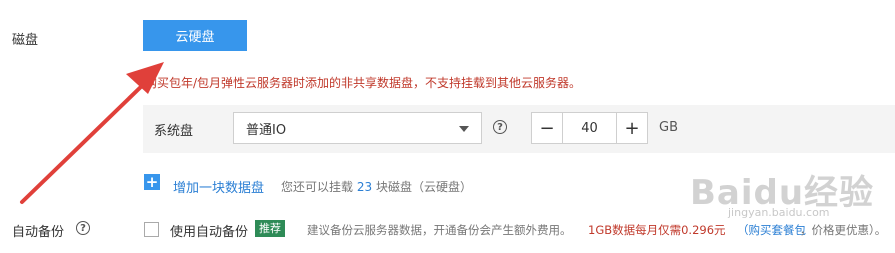 The image size is (895, 253). I want to click on annotation-arrow, so click(92, 133).